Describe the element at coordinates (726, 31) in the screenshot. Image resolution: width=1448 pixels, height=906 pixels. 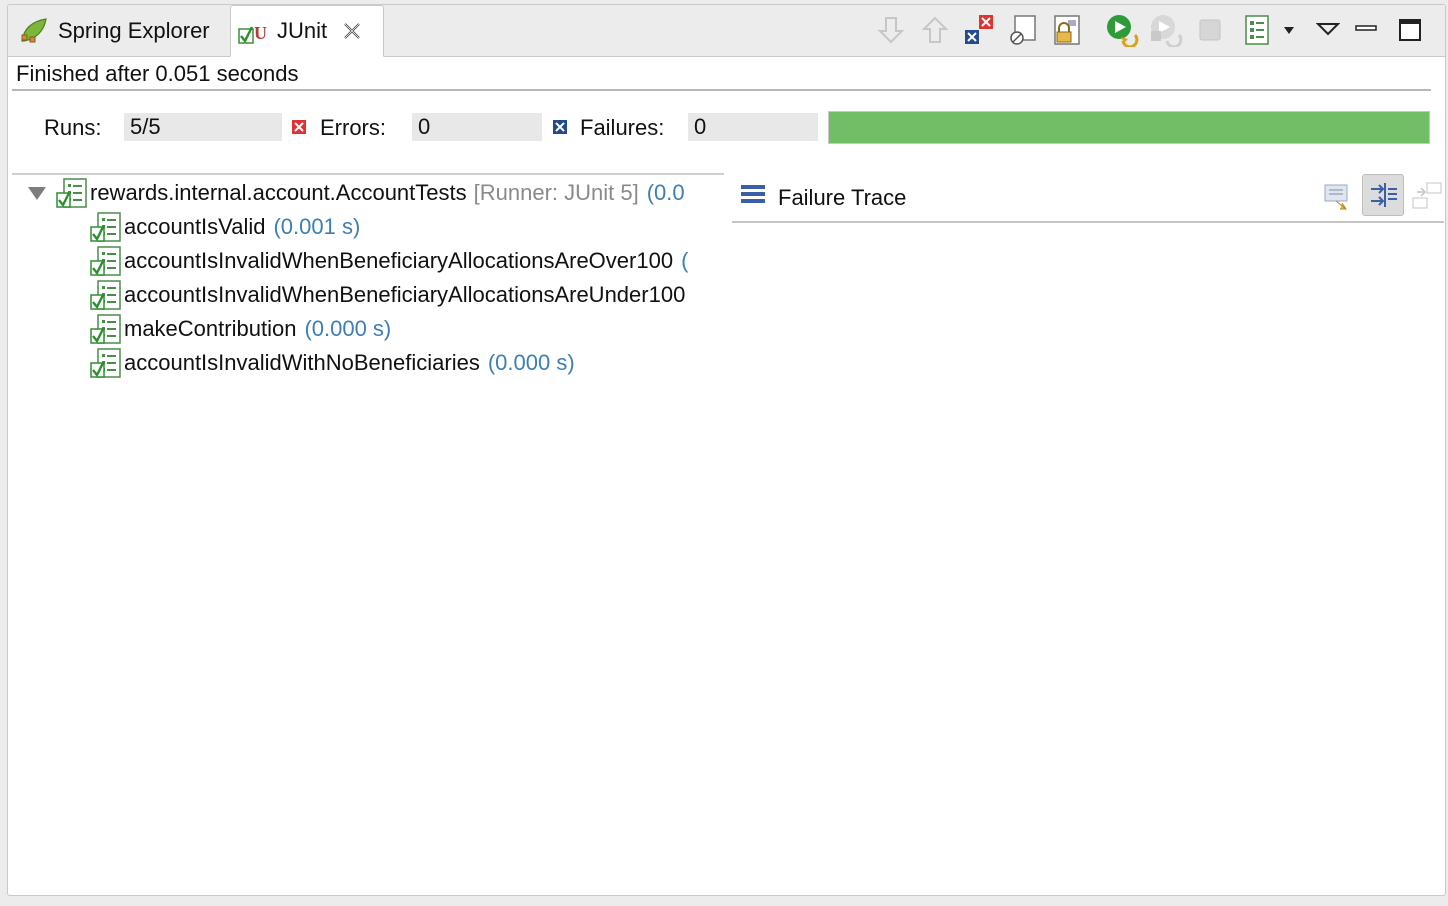
I see `tab-strip: Spring Explorer U JUnit` at that location.